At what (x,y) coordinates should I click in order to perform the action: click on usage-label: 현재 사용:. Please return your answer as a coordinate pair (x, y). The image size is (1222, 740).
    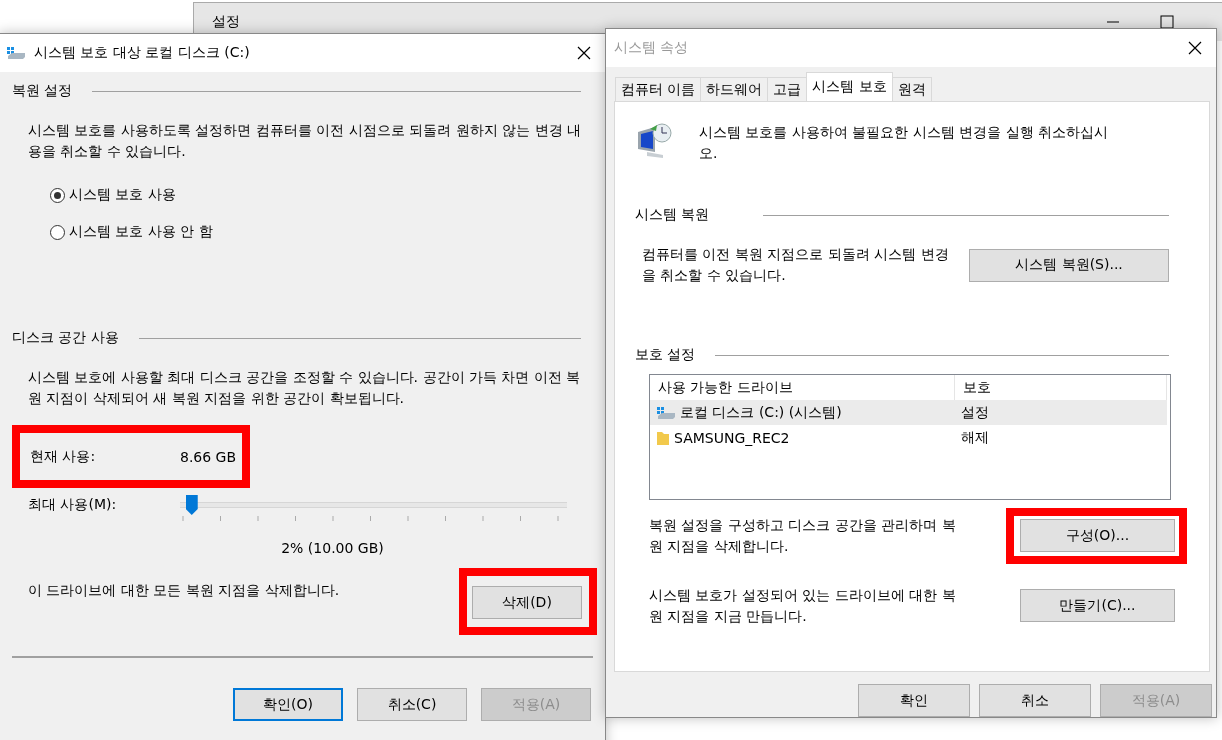
    Looking at the image, I should click on (63, 456).